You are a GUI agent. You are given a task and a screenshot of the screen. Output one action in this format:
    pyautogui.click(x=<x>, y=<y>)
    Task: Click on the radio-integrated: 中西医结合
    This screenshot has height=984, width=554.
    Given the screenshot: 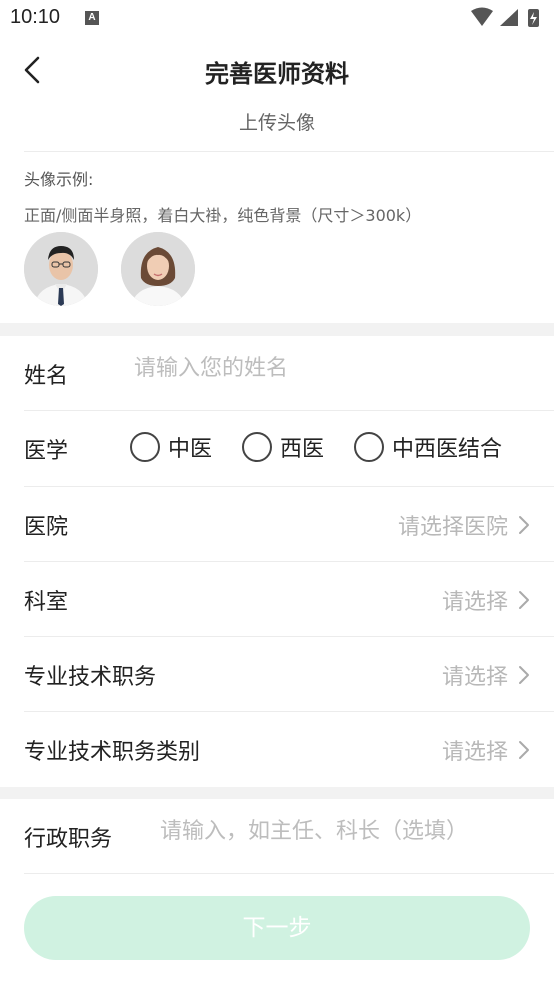 What is the action you would take?
    pyautogui.click(x=428, y=447)
    